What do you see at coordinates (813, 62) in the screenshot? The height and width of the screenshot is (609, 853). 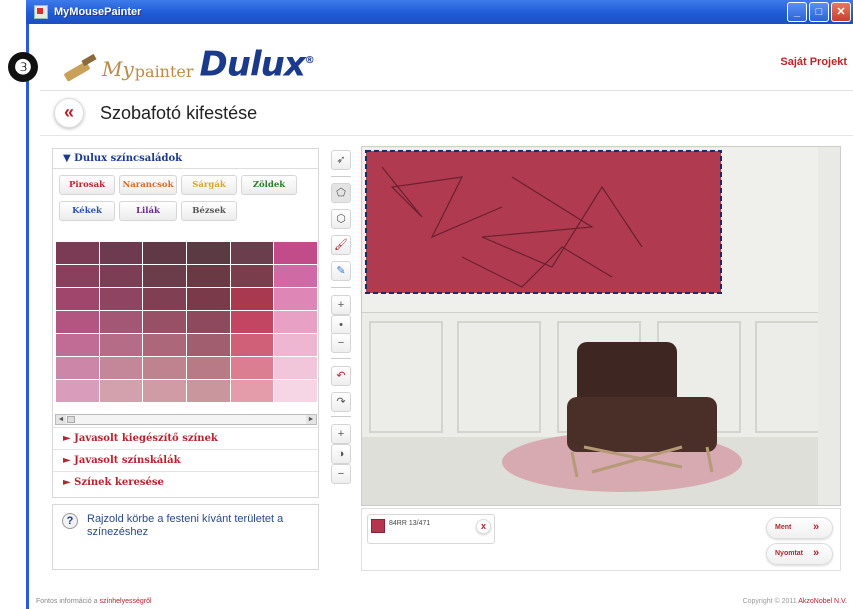 I see `my-project-link: Saját Projekt` at bounding box center [813, 62].